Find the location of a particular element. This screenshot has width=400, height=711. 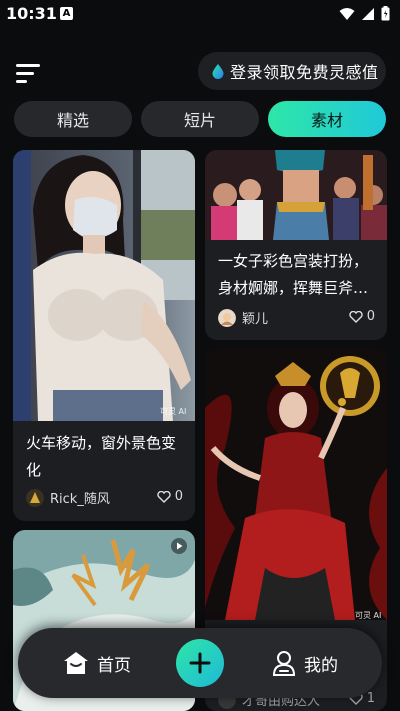

bottom-nav: 首页 我的 is located at coordinates (200, 663).